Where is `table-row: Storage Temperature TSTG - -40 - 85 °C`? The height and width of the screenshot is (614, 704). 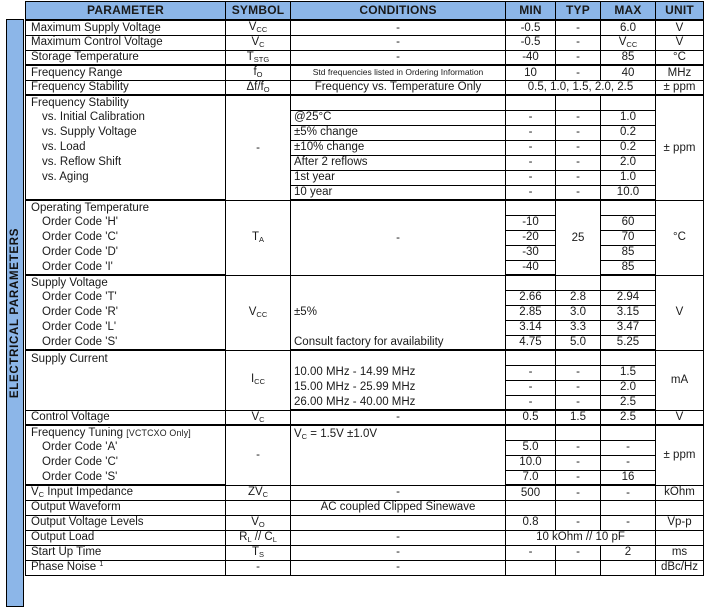
table-row: Storage Temperature TSTG - -40 - 85 °C is located at coordinates (364, 57).